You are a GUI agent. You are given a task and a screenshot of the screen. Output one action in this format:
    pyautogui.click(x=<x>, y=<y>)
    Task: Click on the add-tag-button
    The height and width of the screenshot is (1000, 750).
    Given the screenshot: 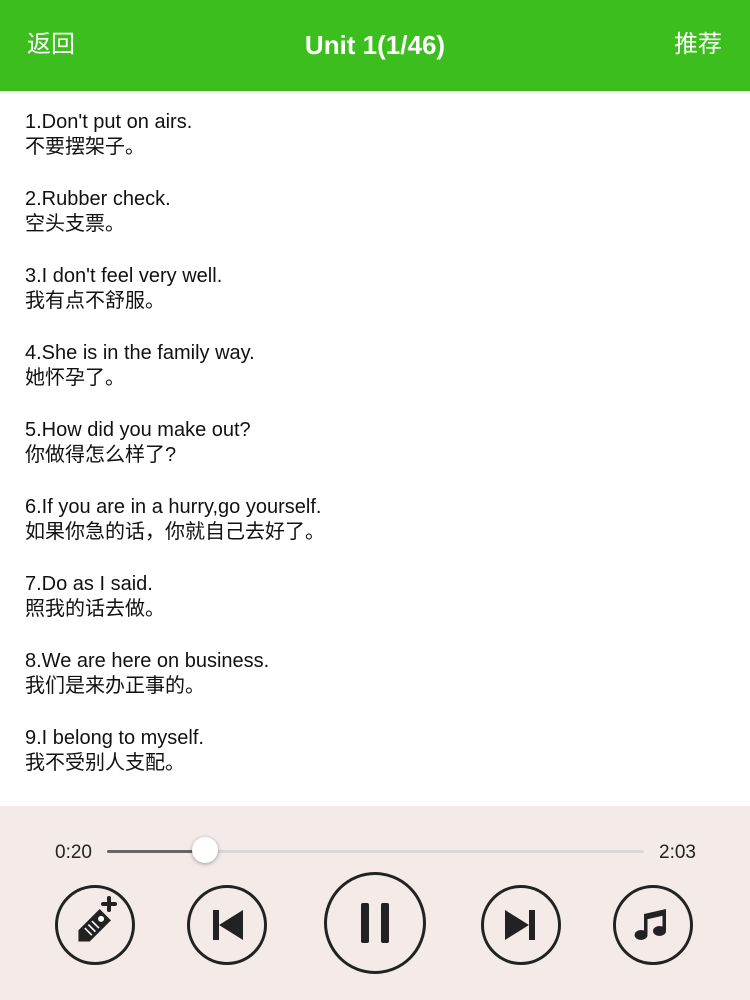 What is the action you would take?
    pyautogui.click(x=95, y=925)
    